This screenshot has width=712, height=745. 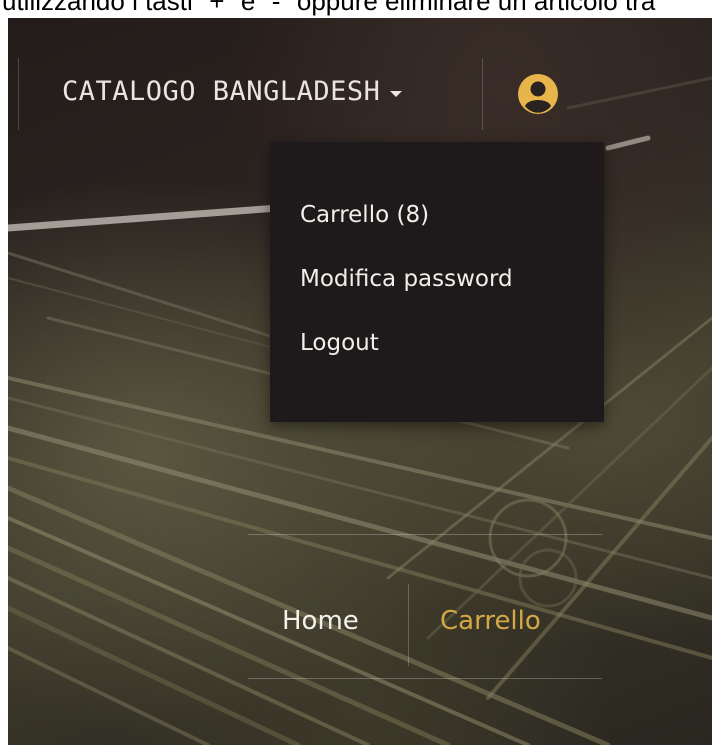 What do you see at coordinates (396, 93) in the screenshot?
I see `caret-down-icon` at bounding box center [396, 93].